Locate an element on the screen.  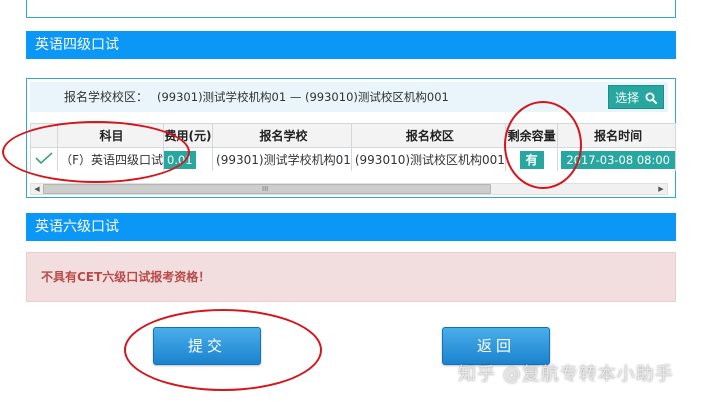
school-campus-value: (99301)测试学校机构01 — (993010)测试校区机构001 is located at coordinates (303, 97).